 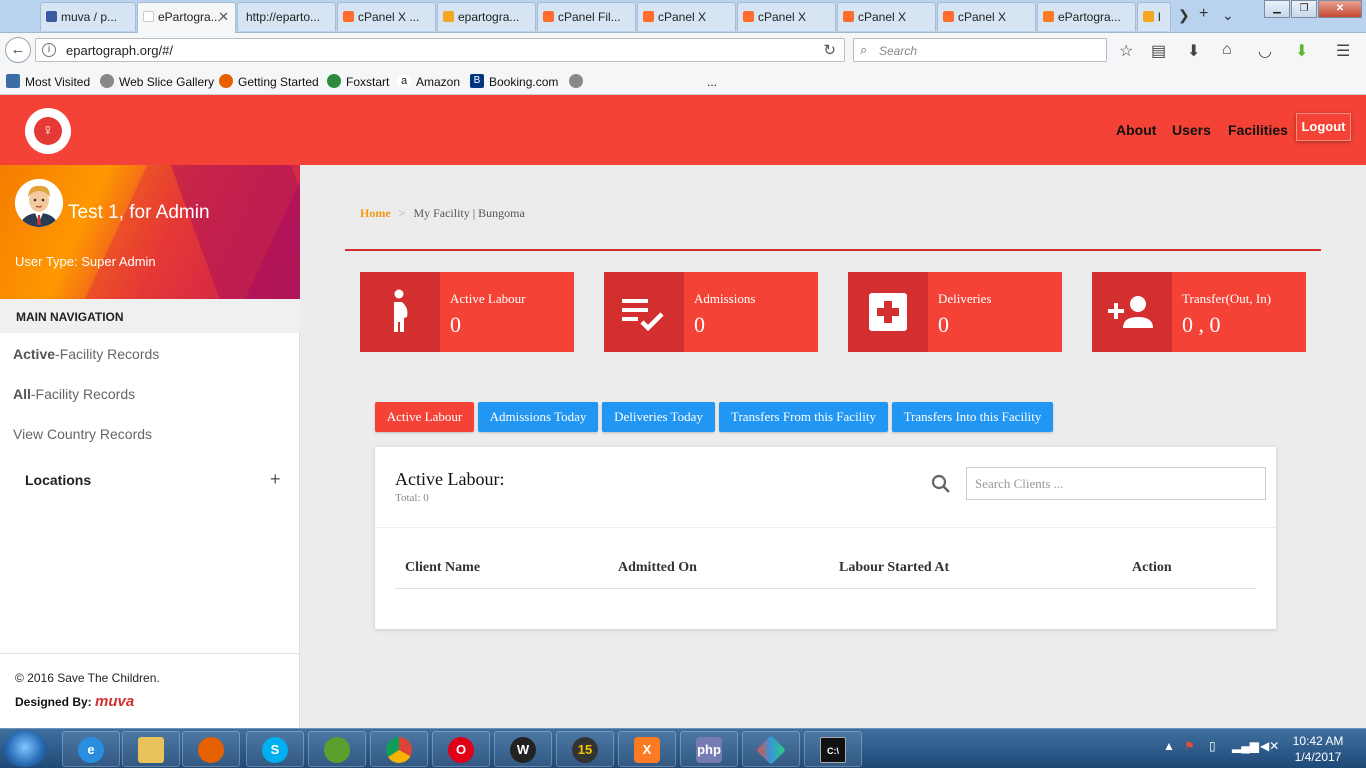 I want to click on windows-start-icon, so click(x=25, y=749).